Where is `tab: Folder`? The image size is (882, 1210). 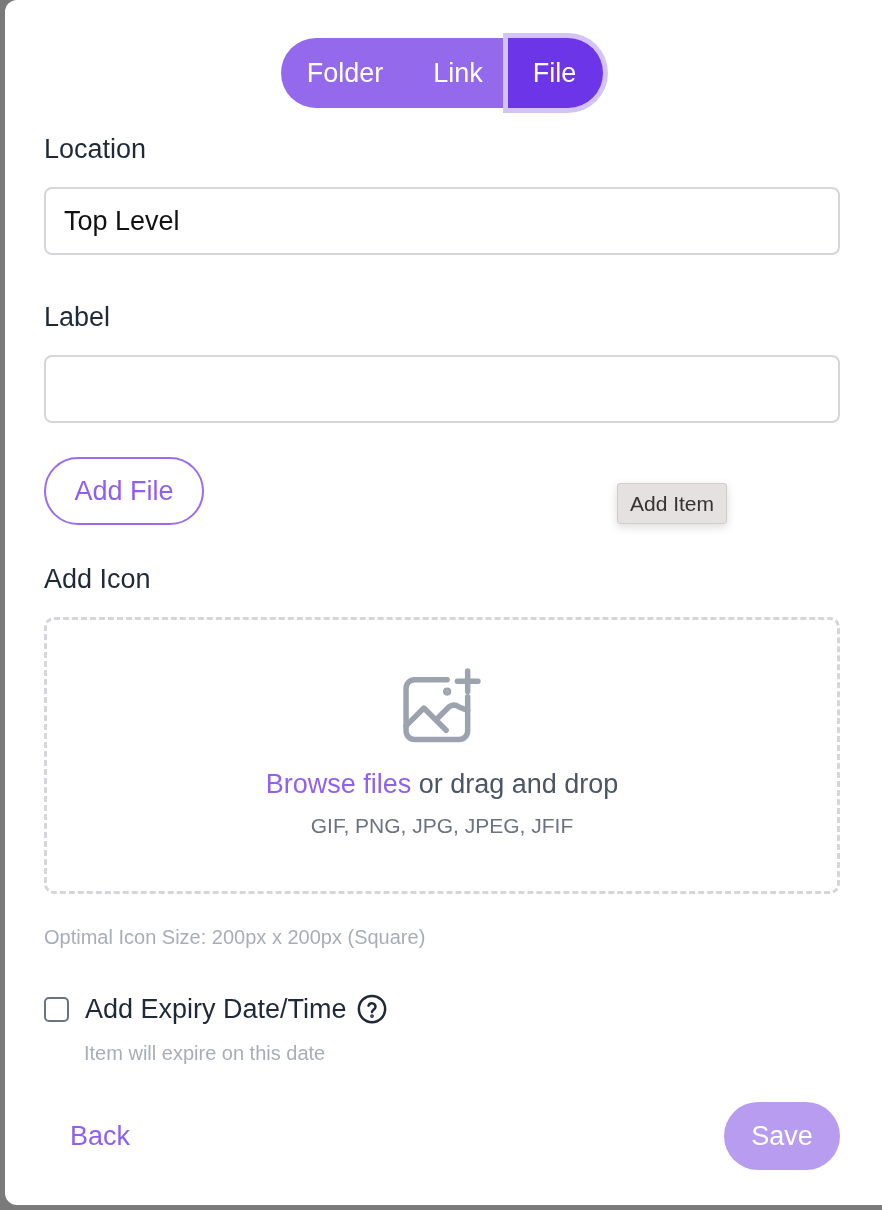
tab: Folder is located at coordinates (344, 73).